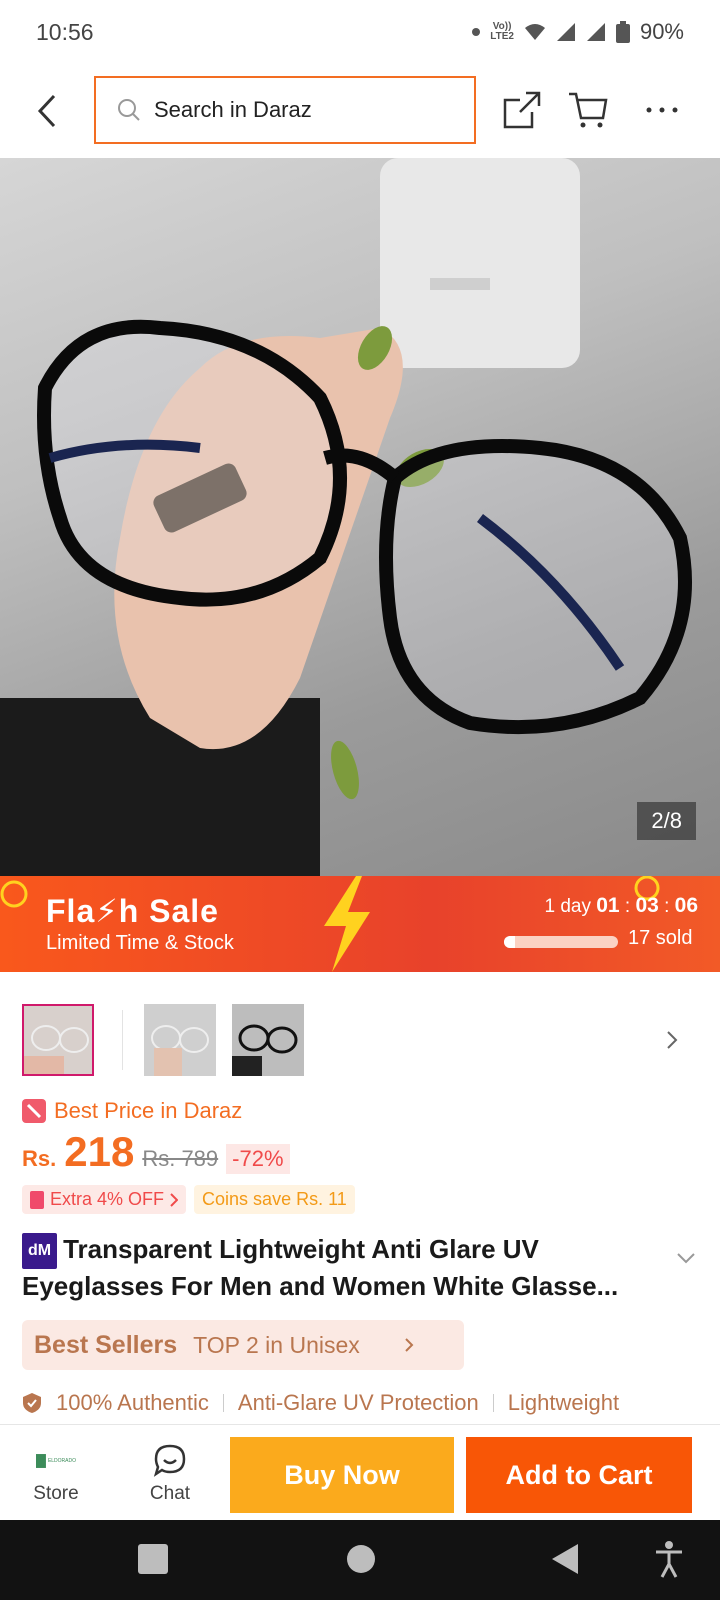  Describe the element at coordinates (608, 905) in the screenshot. I see `countdown-hours: 01` at that location.